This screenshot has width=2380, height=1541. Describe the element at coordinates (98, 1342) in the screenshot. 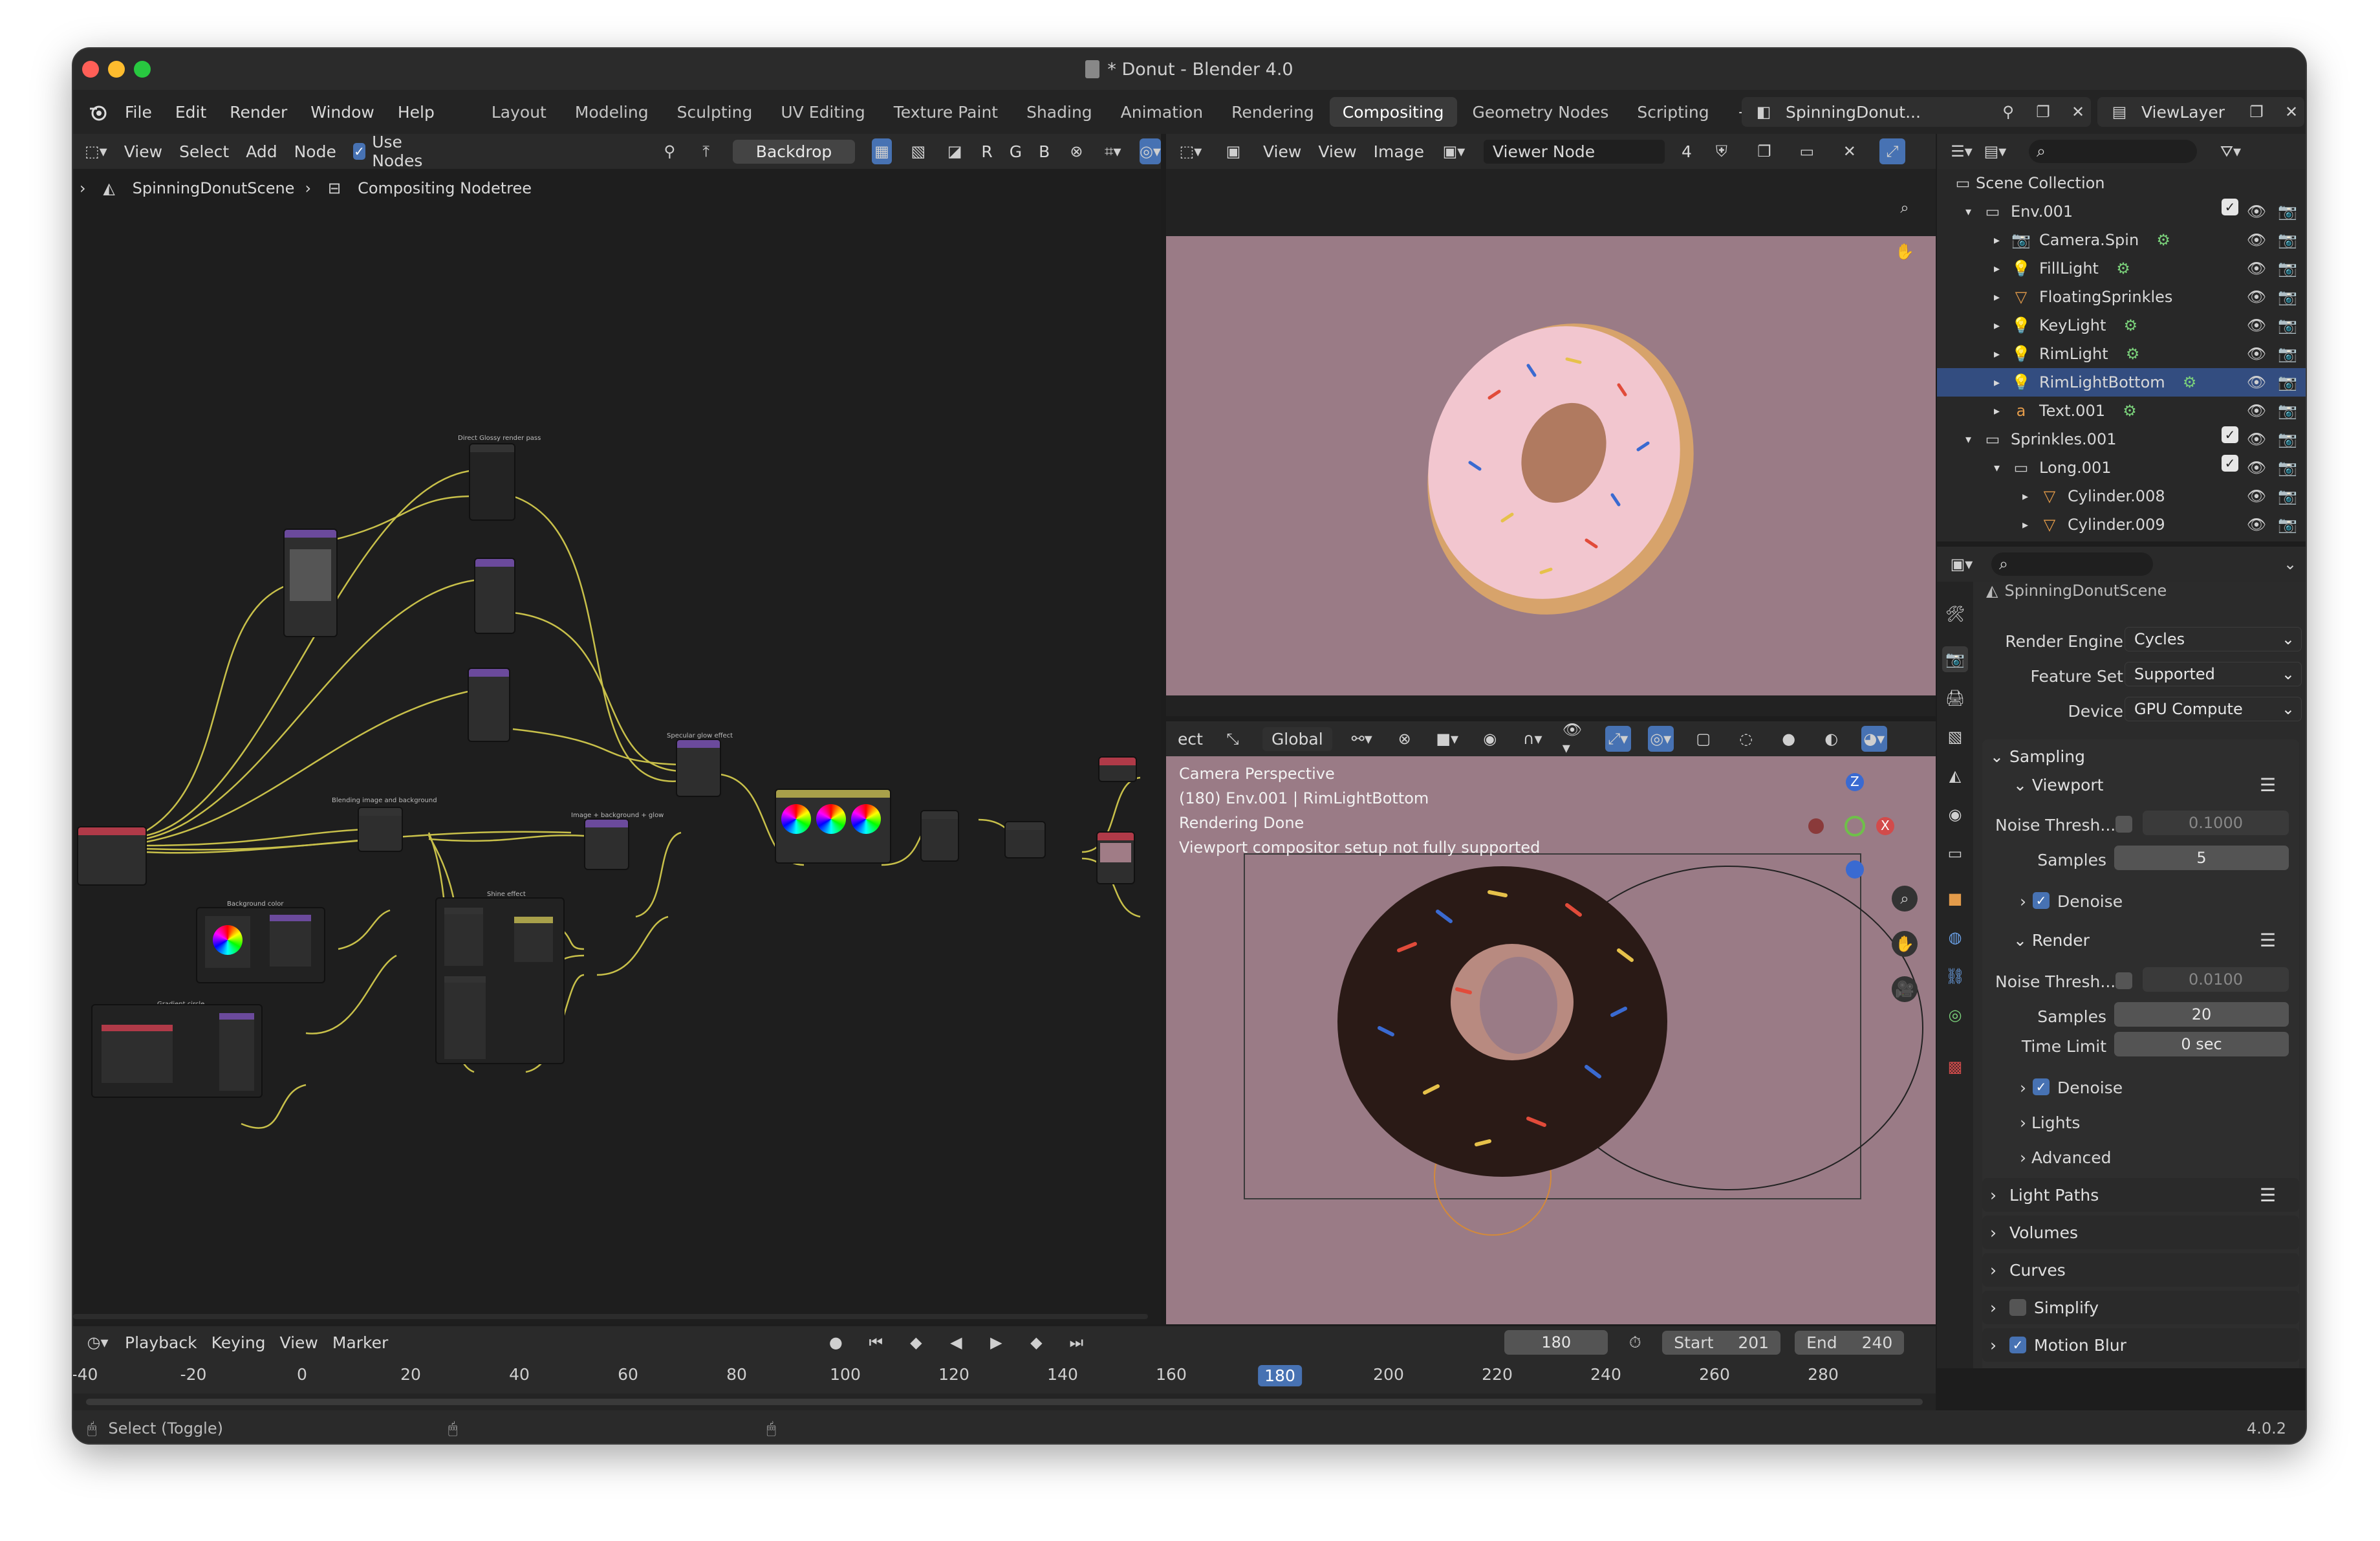

I see `editor-type-icon: ◷▾` at that location.